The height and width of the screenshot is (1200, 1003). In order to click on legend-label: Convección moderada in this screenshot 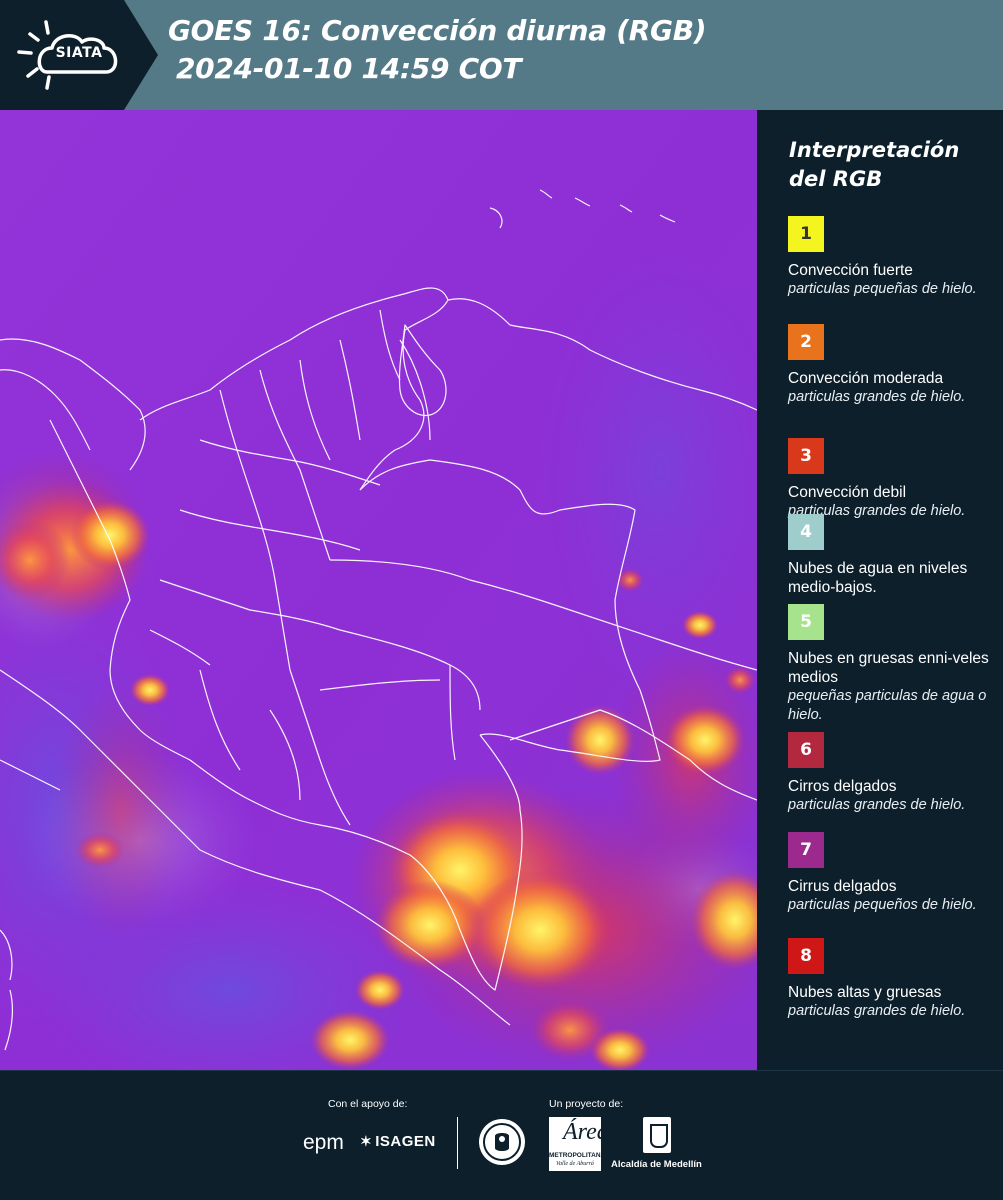, I will do `click(866, 378)`.